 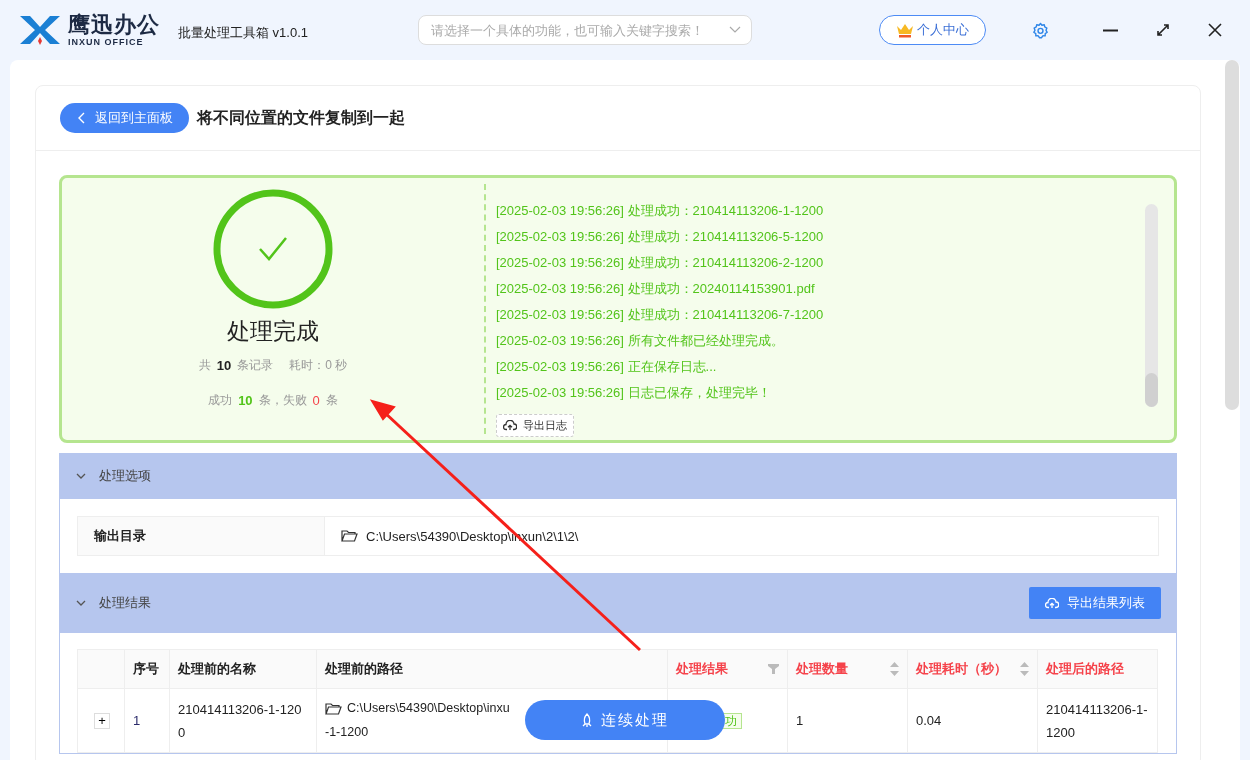 What do you see at coordinates (318, 365) in the screenshot?
I see `elapsed-time: 耗时：0 秒` at bounding box center [318, 365].